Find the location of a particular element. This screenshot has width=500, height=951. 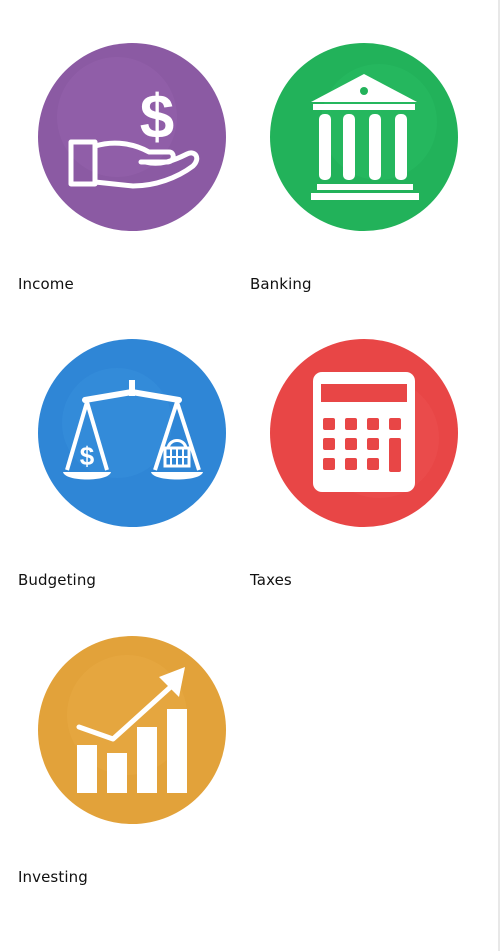

category-tile-banking: Banking is located at coordinates (360, 146).